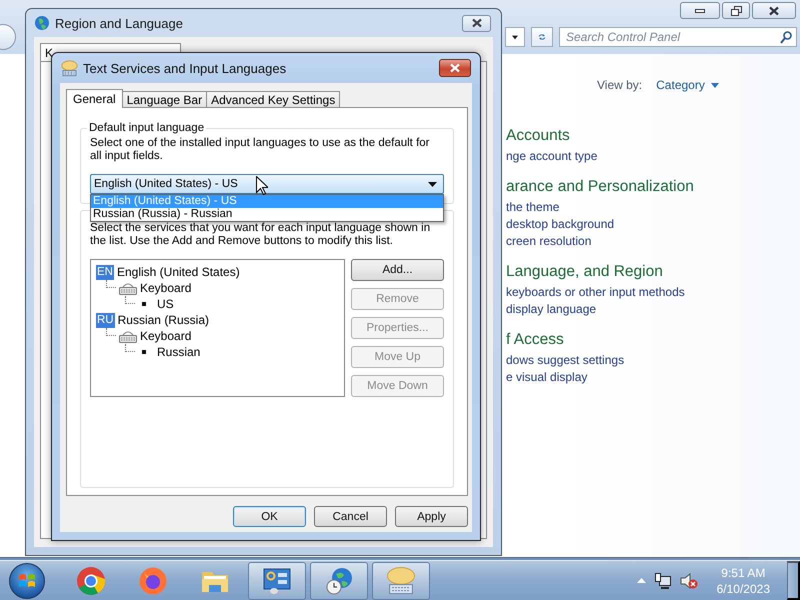  I want to click on category-link: nge account type, so click(653, 156).